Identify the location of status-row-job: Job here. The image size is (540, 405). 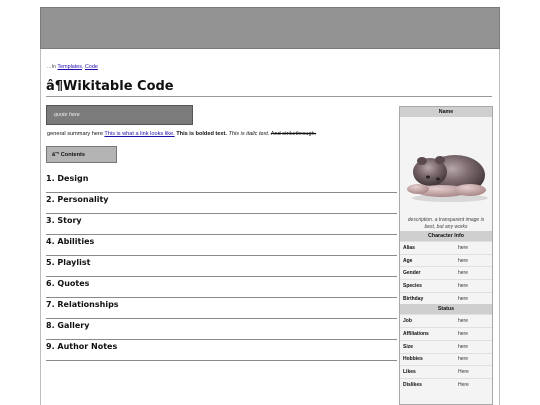
(446, 320).